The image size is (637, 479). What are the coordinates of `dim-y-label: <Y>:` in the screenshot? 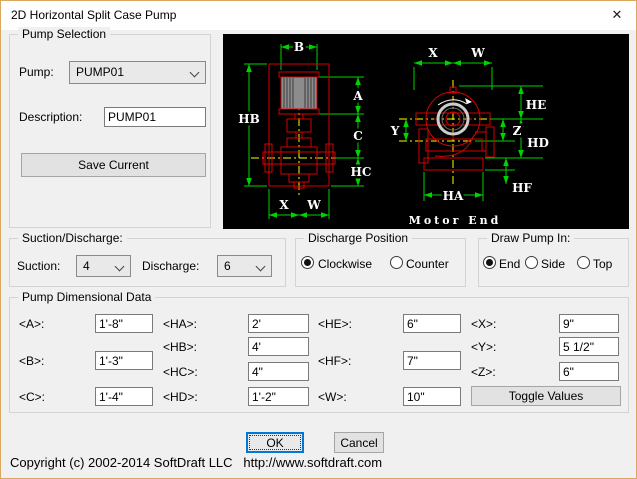 It's located at (484, 347).